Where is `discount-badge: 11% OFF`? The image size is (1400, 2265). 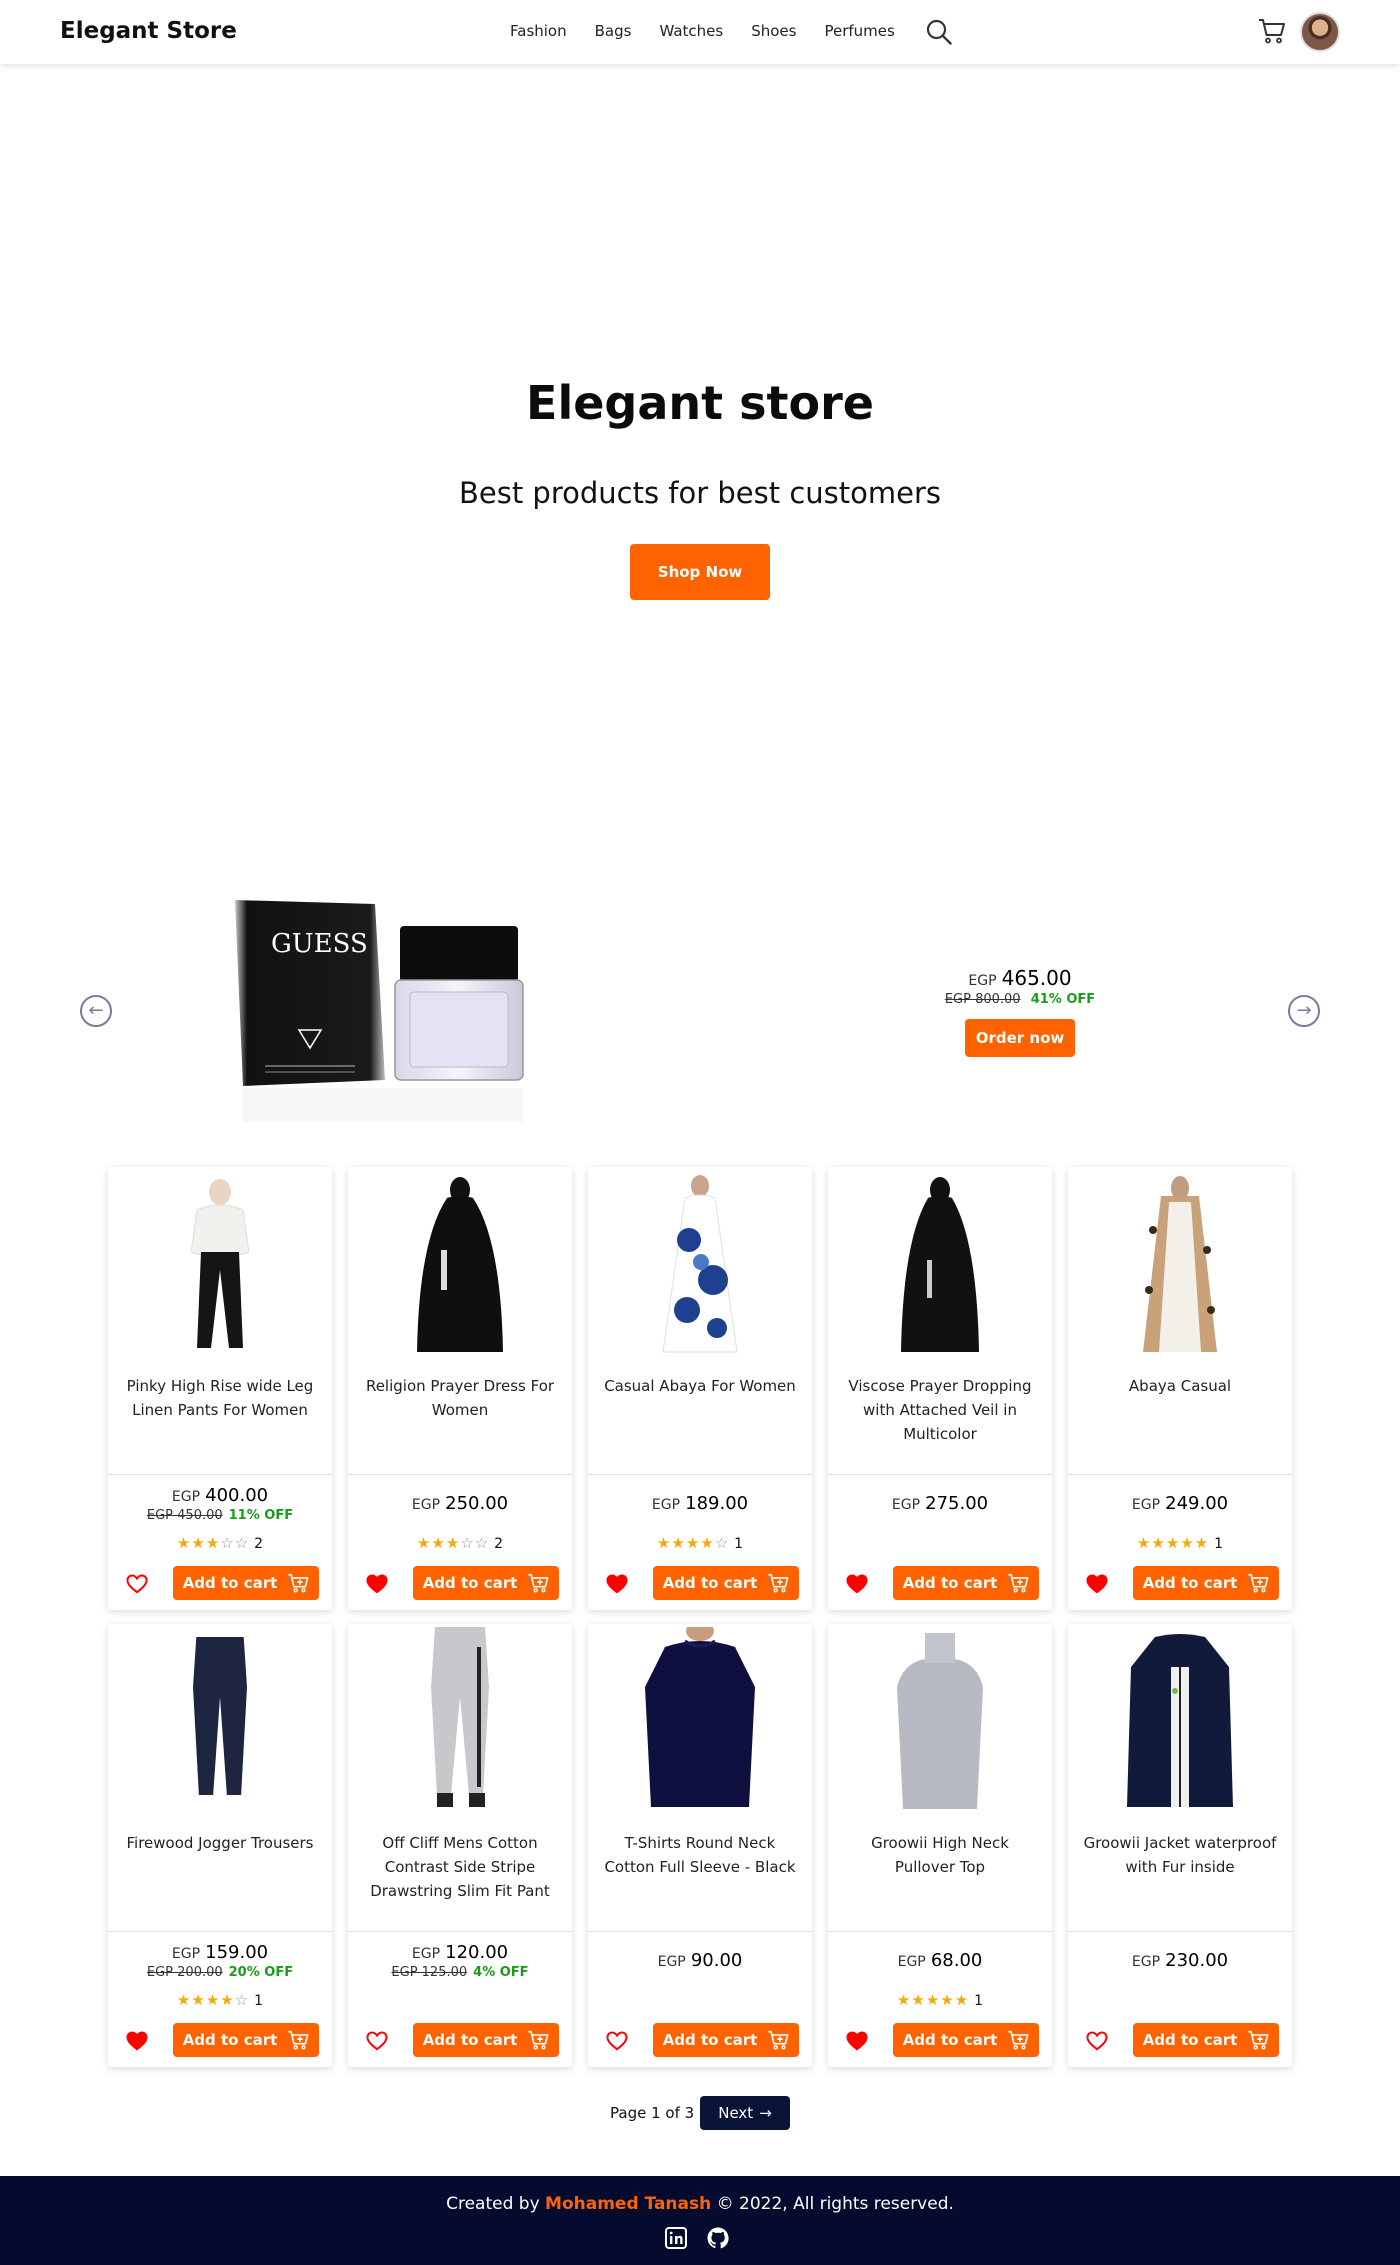 discount-badge: 11% OFF is located at coordinates (261, 1515).